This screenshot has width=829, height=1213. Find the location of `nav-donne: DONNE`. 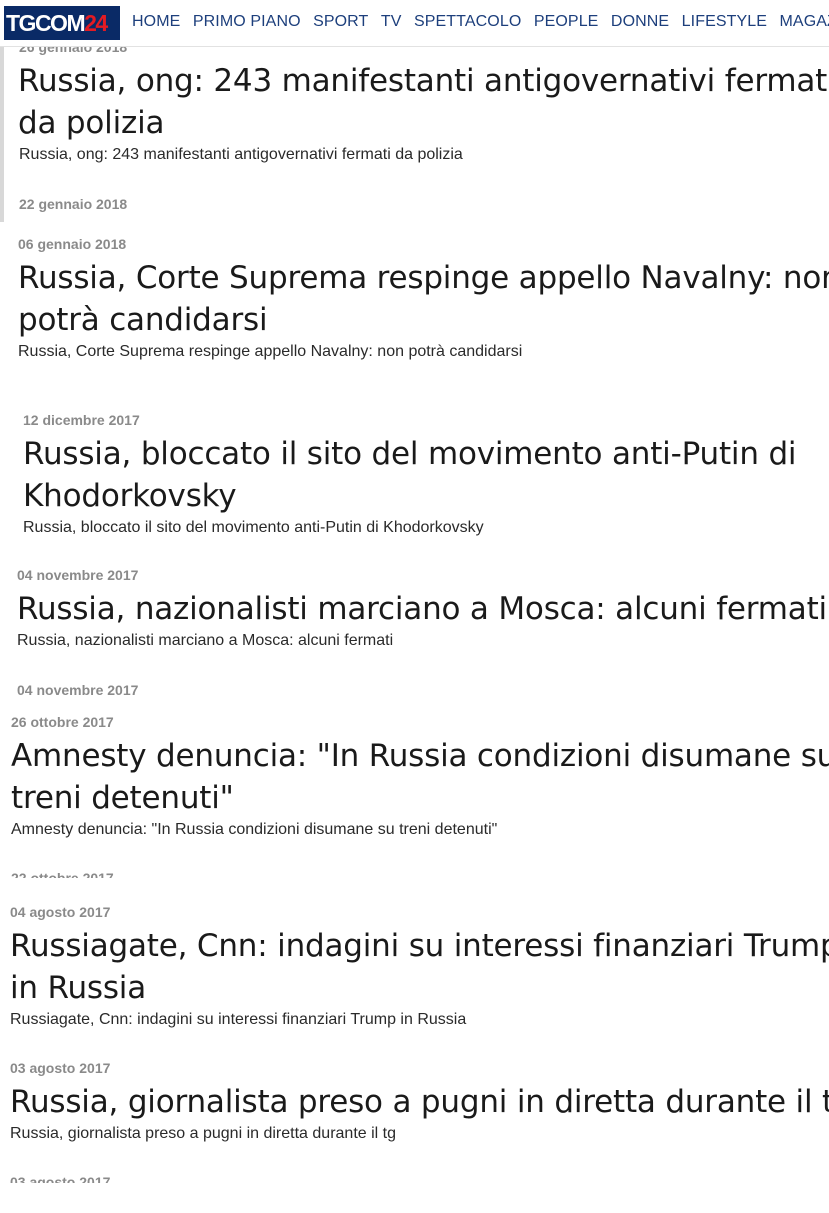

nav-donne: DONNE is located at coordinates (640, 21).